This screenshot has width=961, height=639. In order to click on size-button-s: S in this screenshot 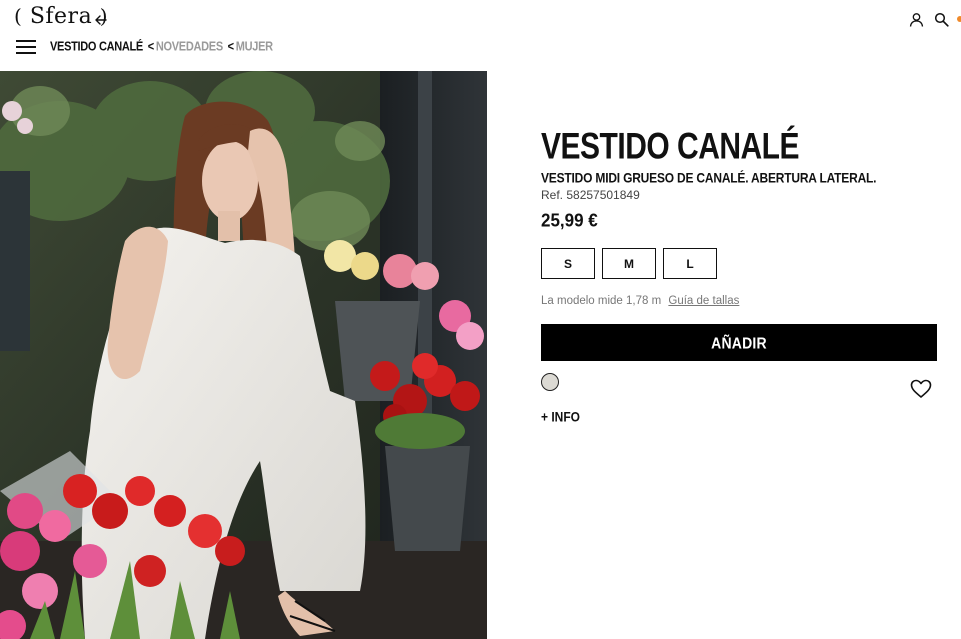, I will do `click(568, 263)`.